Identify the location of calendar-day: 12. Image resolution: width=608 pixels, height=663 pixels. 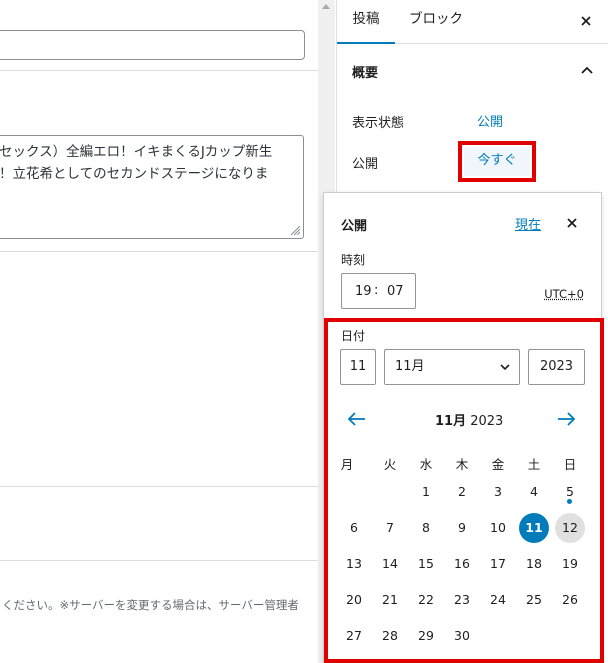
(570, 528).